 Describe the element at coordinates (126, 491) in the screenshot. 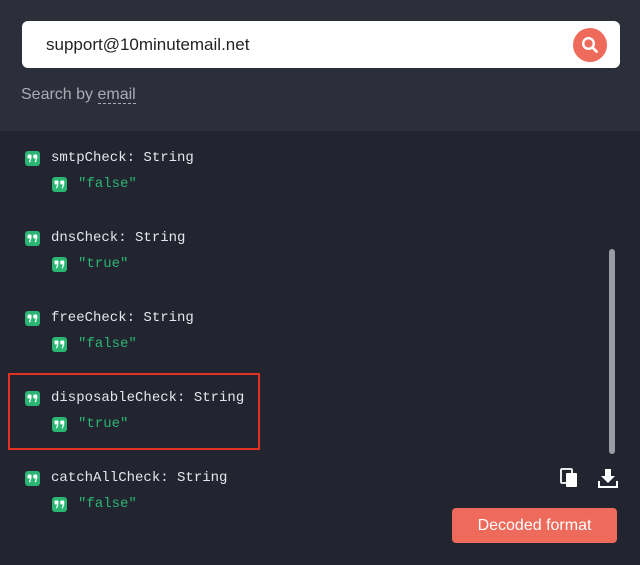

I see `field-catch-all-check: catchAllCheck: String "false"` at that location.